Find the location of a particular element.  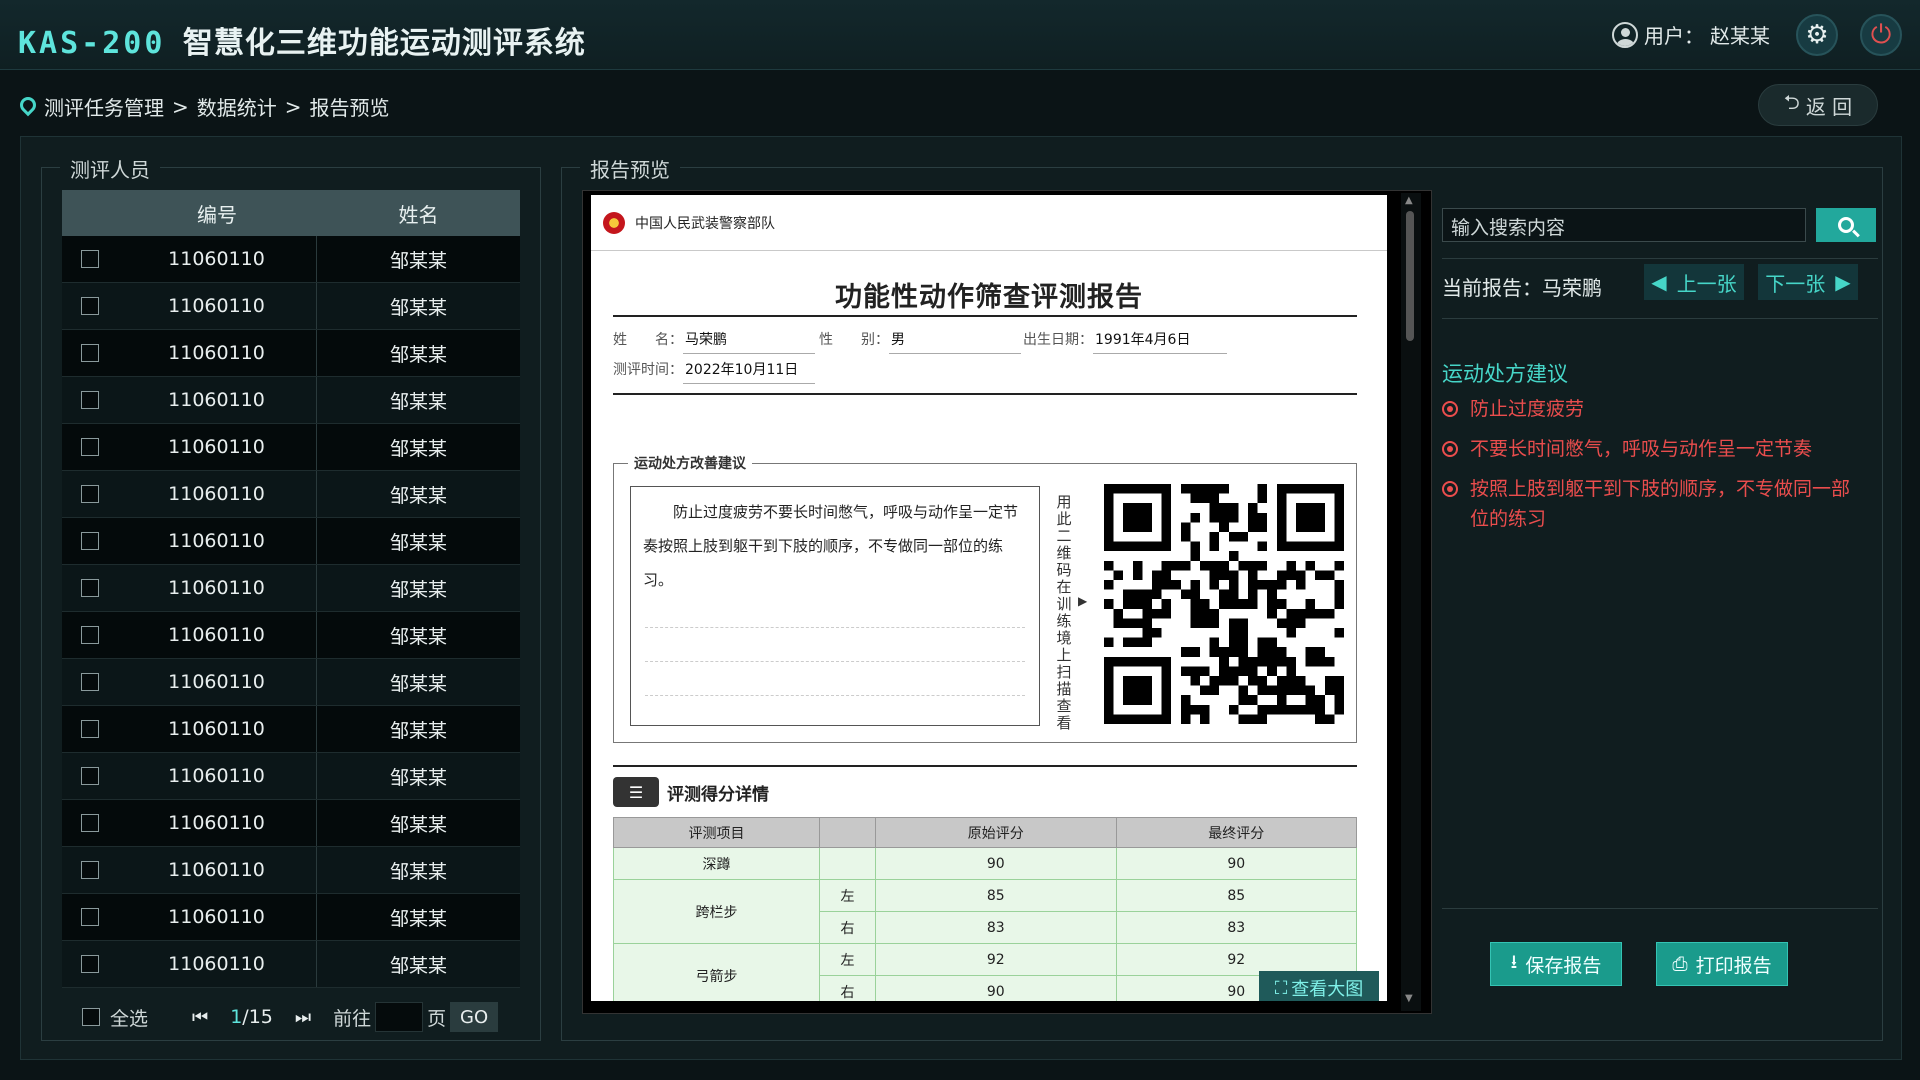

next-button: 下一张 ▶ is located at coordinates (1808, 282).